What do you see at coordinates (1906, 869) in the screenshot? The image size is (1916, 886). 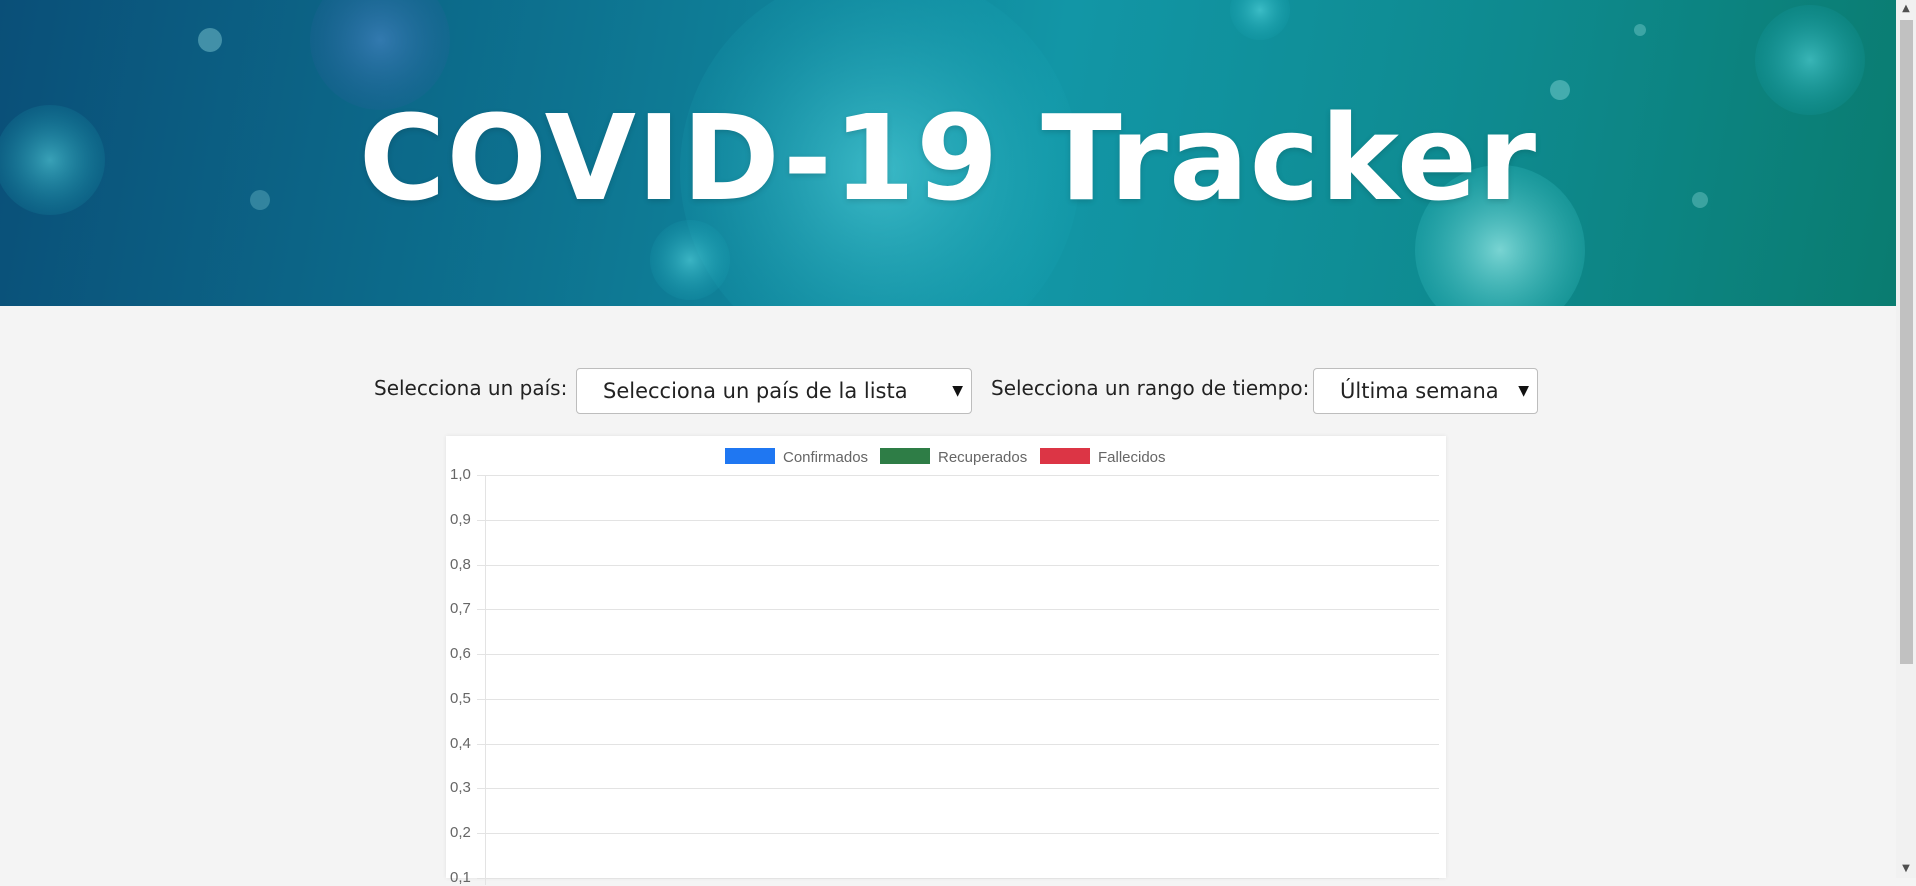 I see `scroll-down-arrow-icon: ▼` at bounding box center [1906, 869].